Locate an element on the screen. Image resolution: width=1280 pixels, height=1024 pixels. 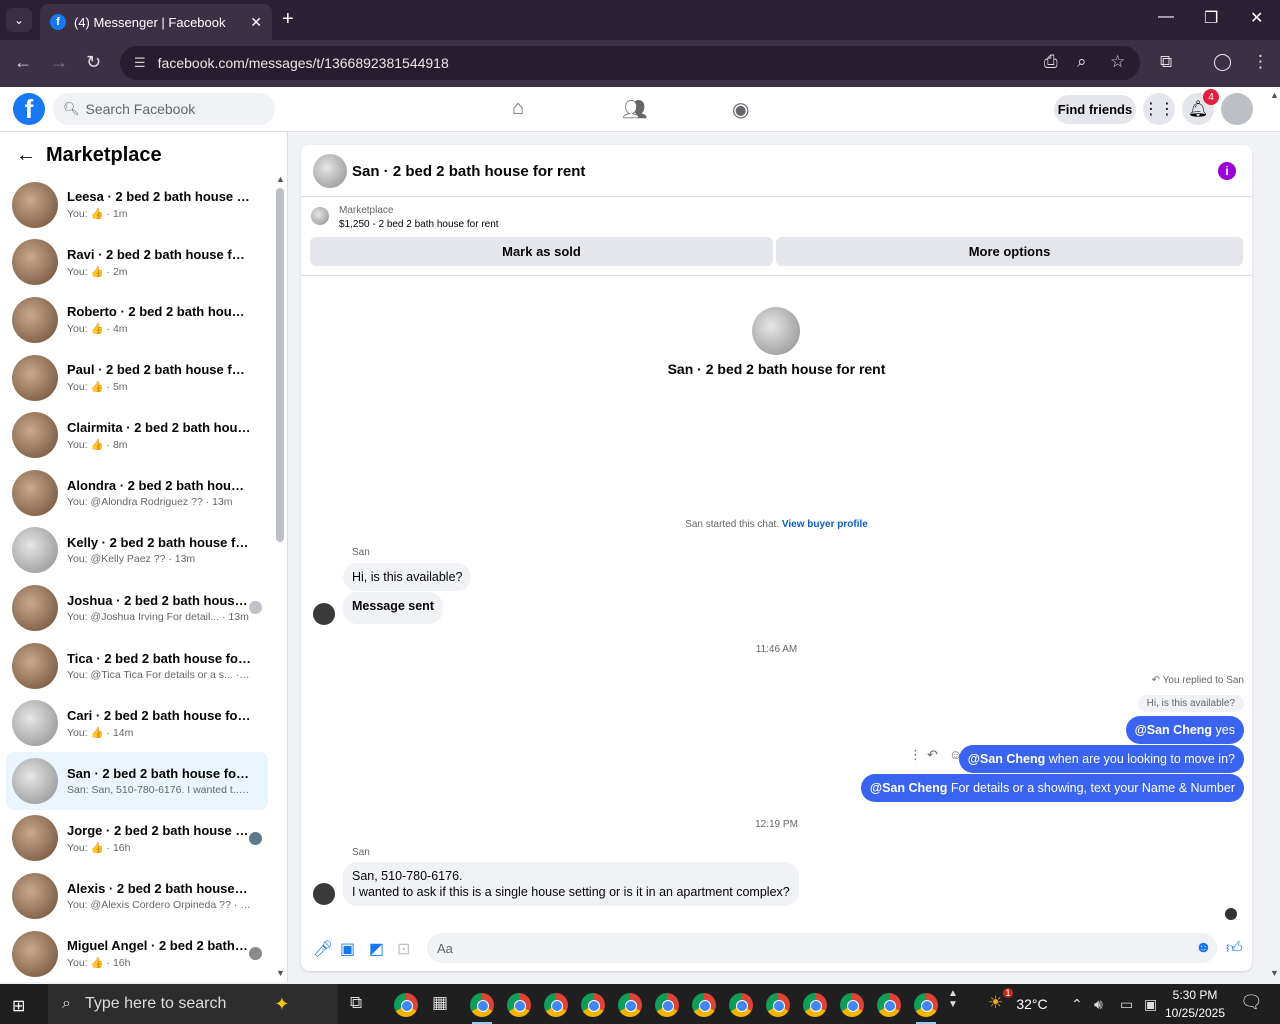
scroll-down-arrow-icon: ▼ is located at coordinates (280, 973).